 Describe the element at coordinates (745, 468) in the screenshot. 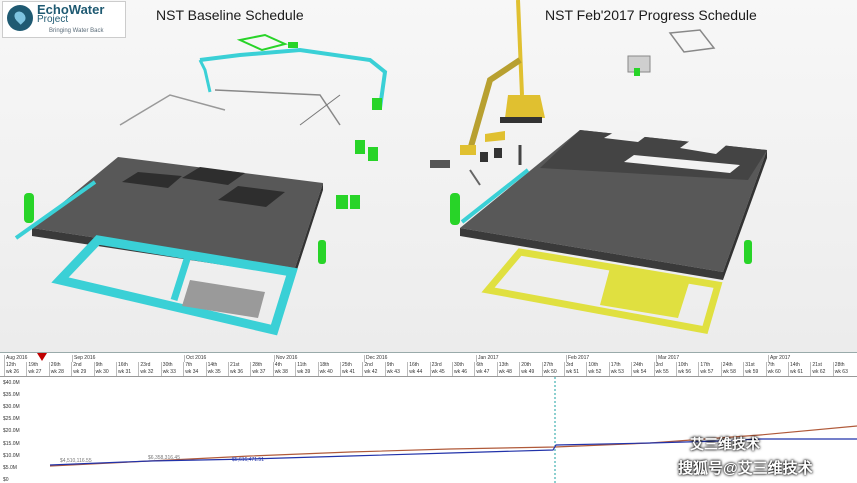

I see `watermark-line2: 搜狐号@艾三维技术` at that location.